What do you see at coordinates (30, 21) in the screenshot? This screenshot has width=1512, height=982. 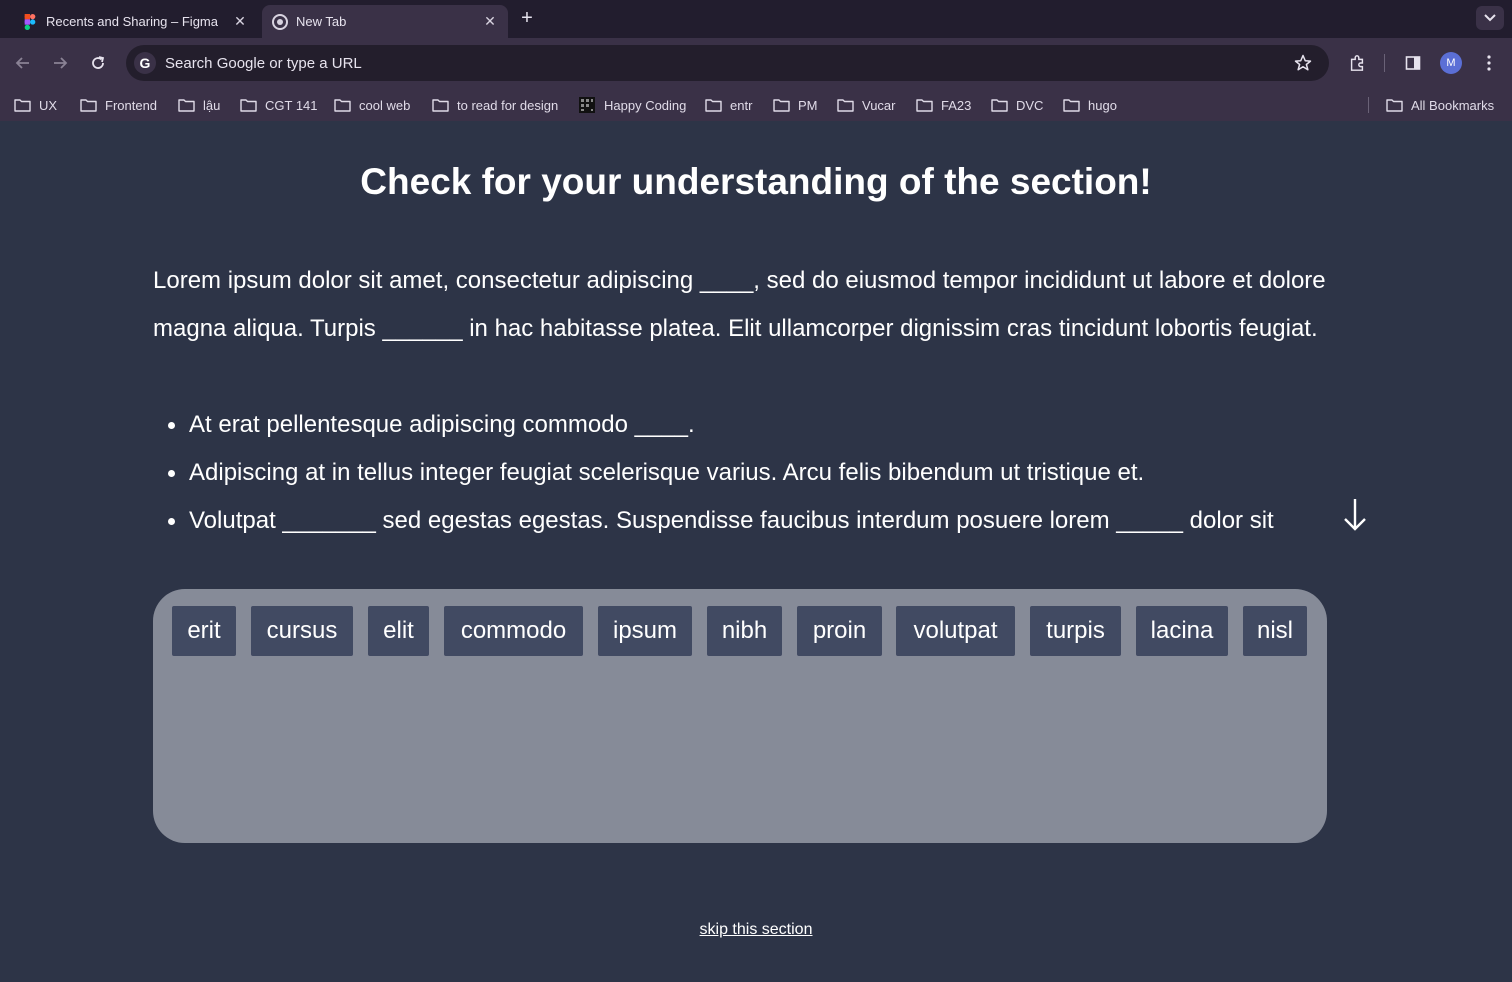 I see `figma-icon` at bounding box center [30, 21].